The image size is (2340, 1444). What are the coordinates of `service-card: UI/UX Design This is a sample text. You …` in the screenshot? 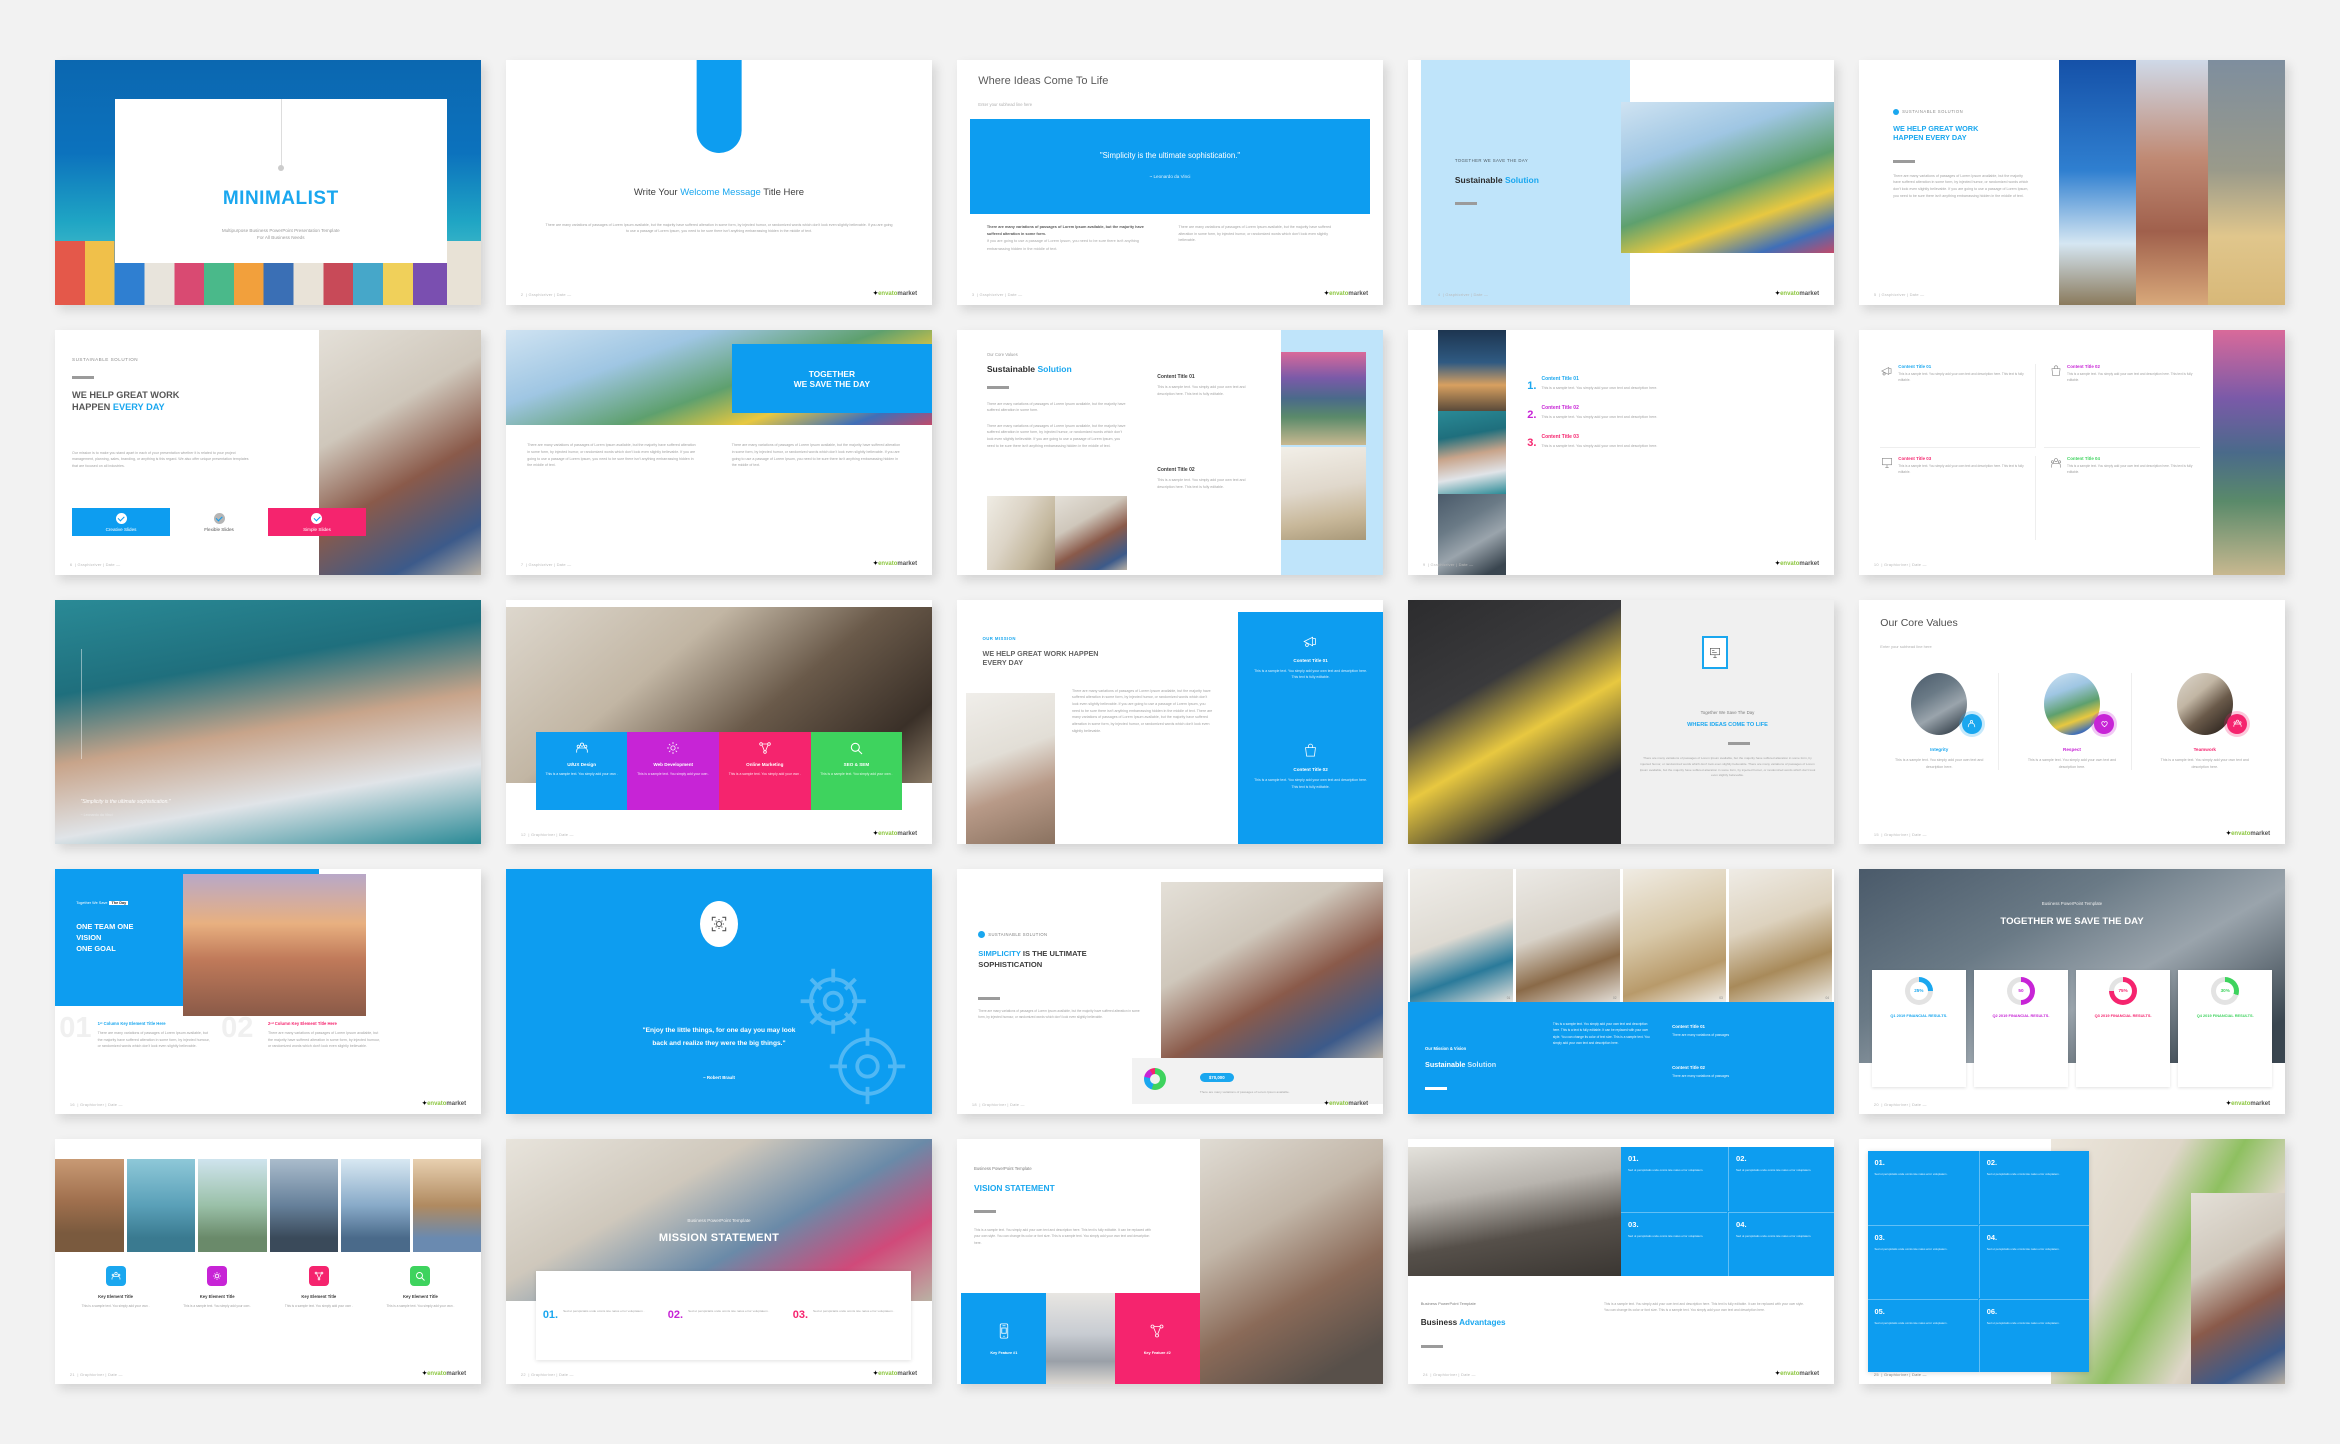 It's located at (581, 771).